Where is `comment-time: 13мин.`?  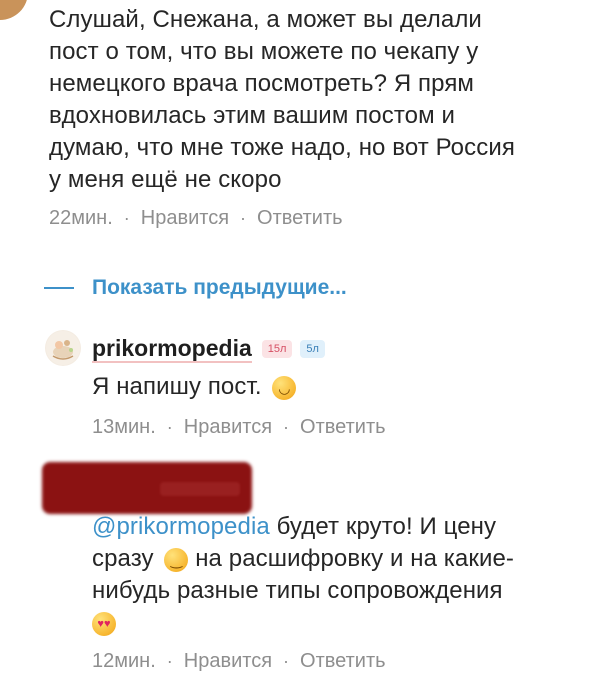 comment-time: 13мин. is located at coordinates (124, 426).